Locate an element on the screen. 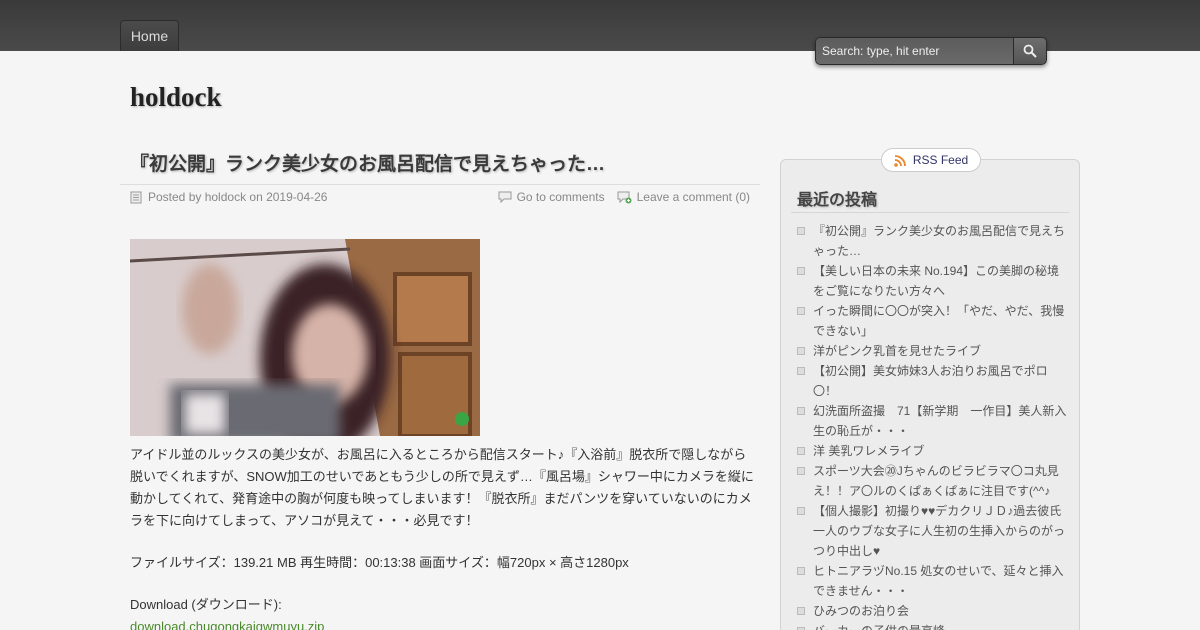 The width and height of the screenshot is (1200, 630). add-comment-icon is located at coordinates (624, 197).